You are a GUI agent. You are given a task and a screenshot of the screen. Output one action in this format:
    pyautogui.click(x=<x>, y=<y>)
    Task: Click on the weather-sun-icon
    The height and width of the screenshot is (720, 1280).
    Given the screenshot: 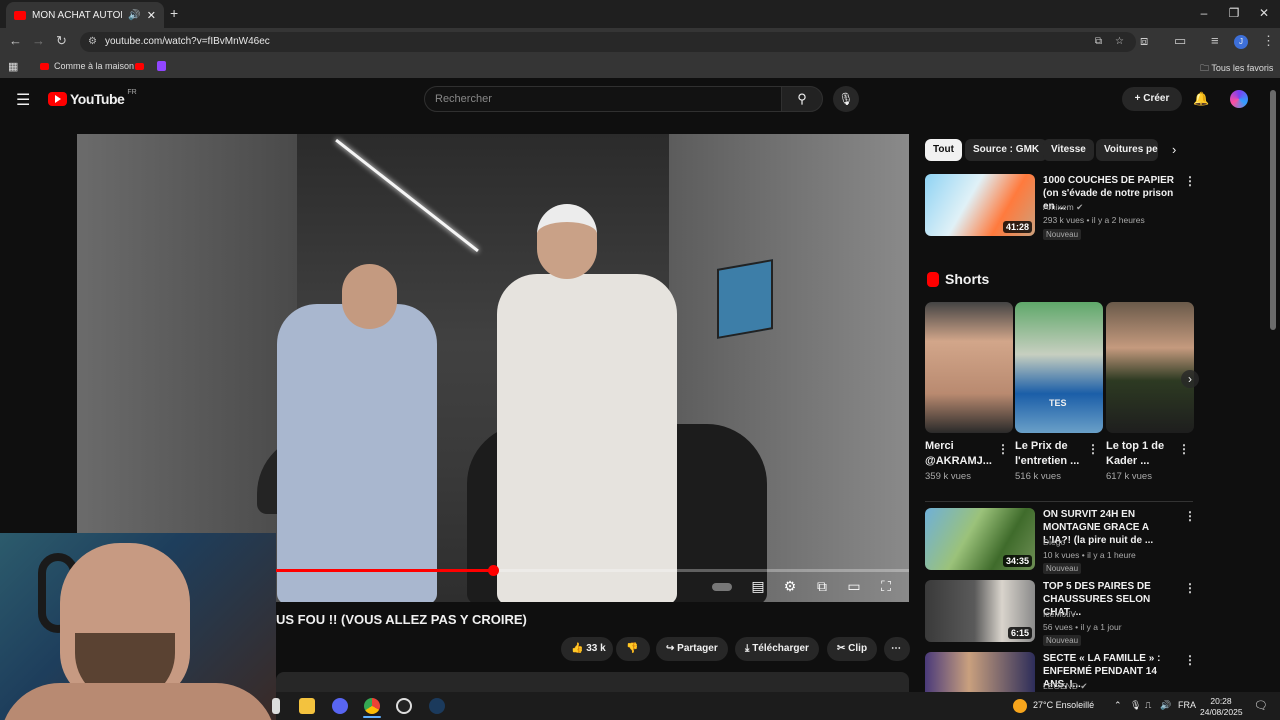 What is the action you would take?
    pyautogui.click(x=1020, y=706)
    